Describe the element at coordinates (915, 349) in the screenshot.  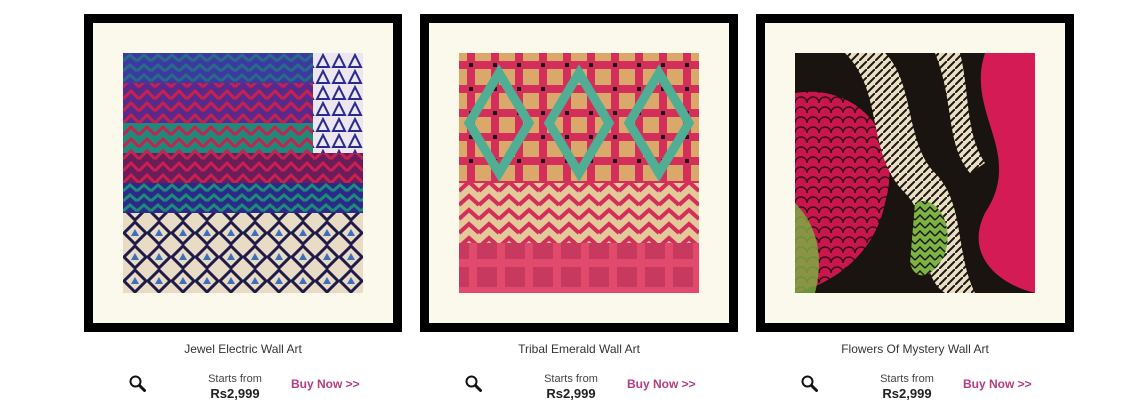
I see `product-title: Flowers Of Mystery Wall Art` at that location.